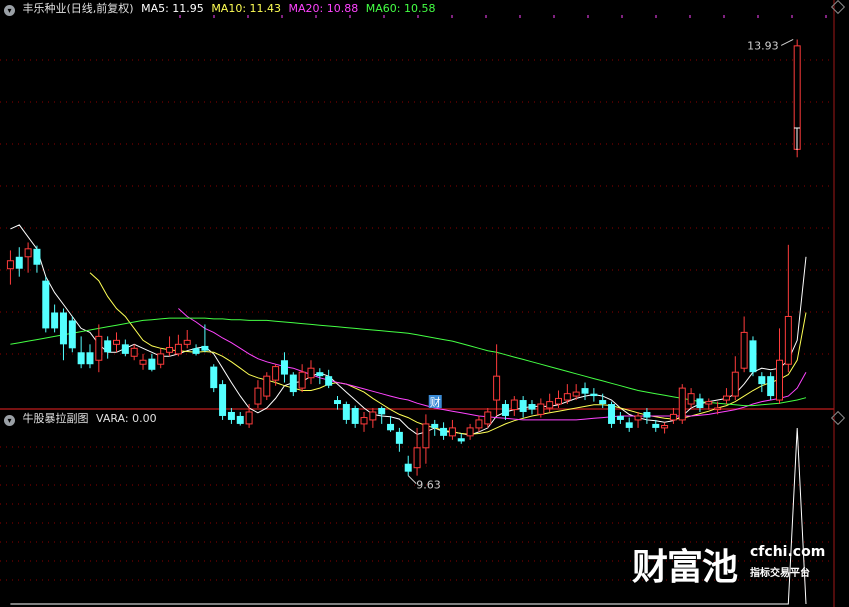  Describe the element at coordinates (55, 418) in the screenshot. I see `indicator-name: 牛股暴拉副图` at that location.